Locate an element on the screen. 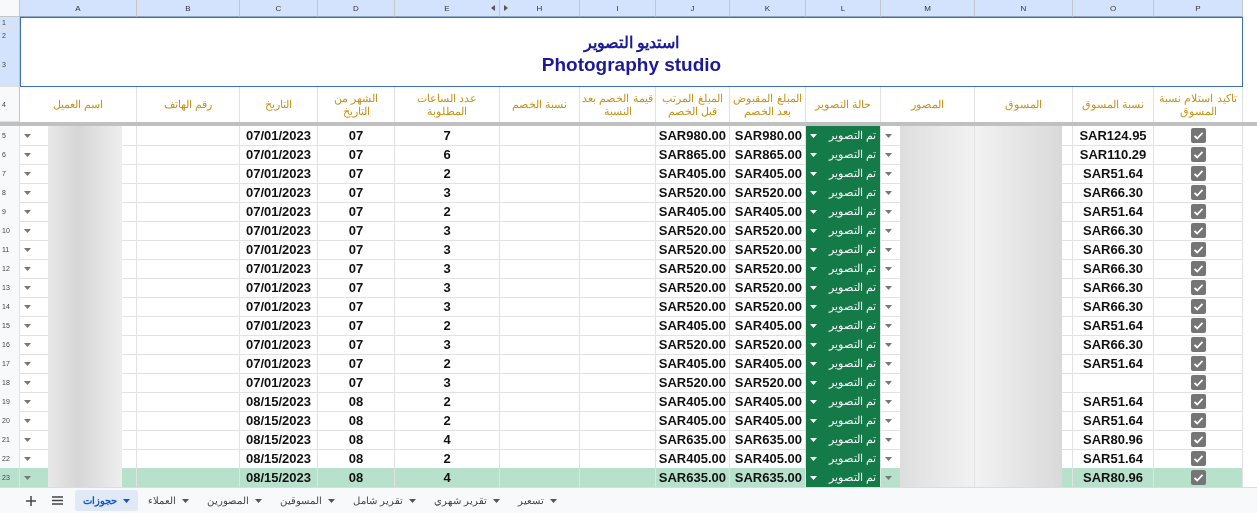 The width and height of the screenshot is (1257, 513). sheet-tab: حجوزات is located at coordinates (106, 500).